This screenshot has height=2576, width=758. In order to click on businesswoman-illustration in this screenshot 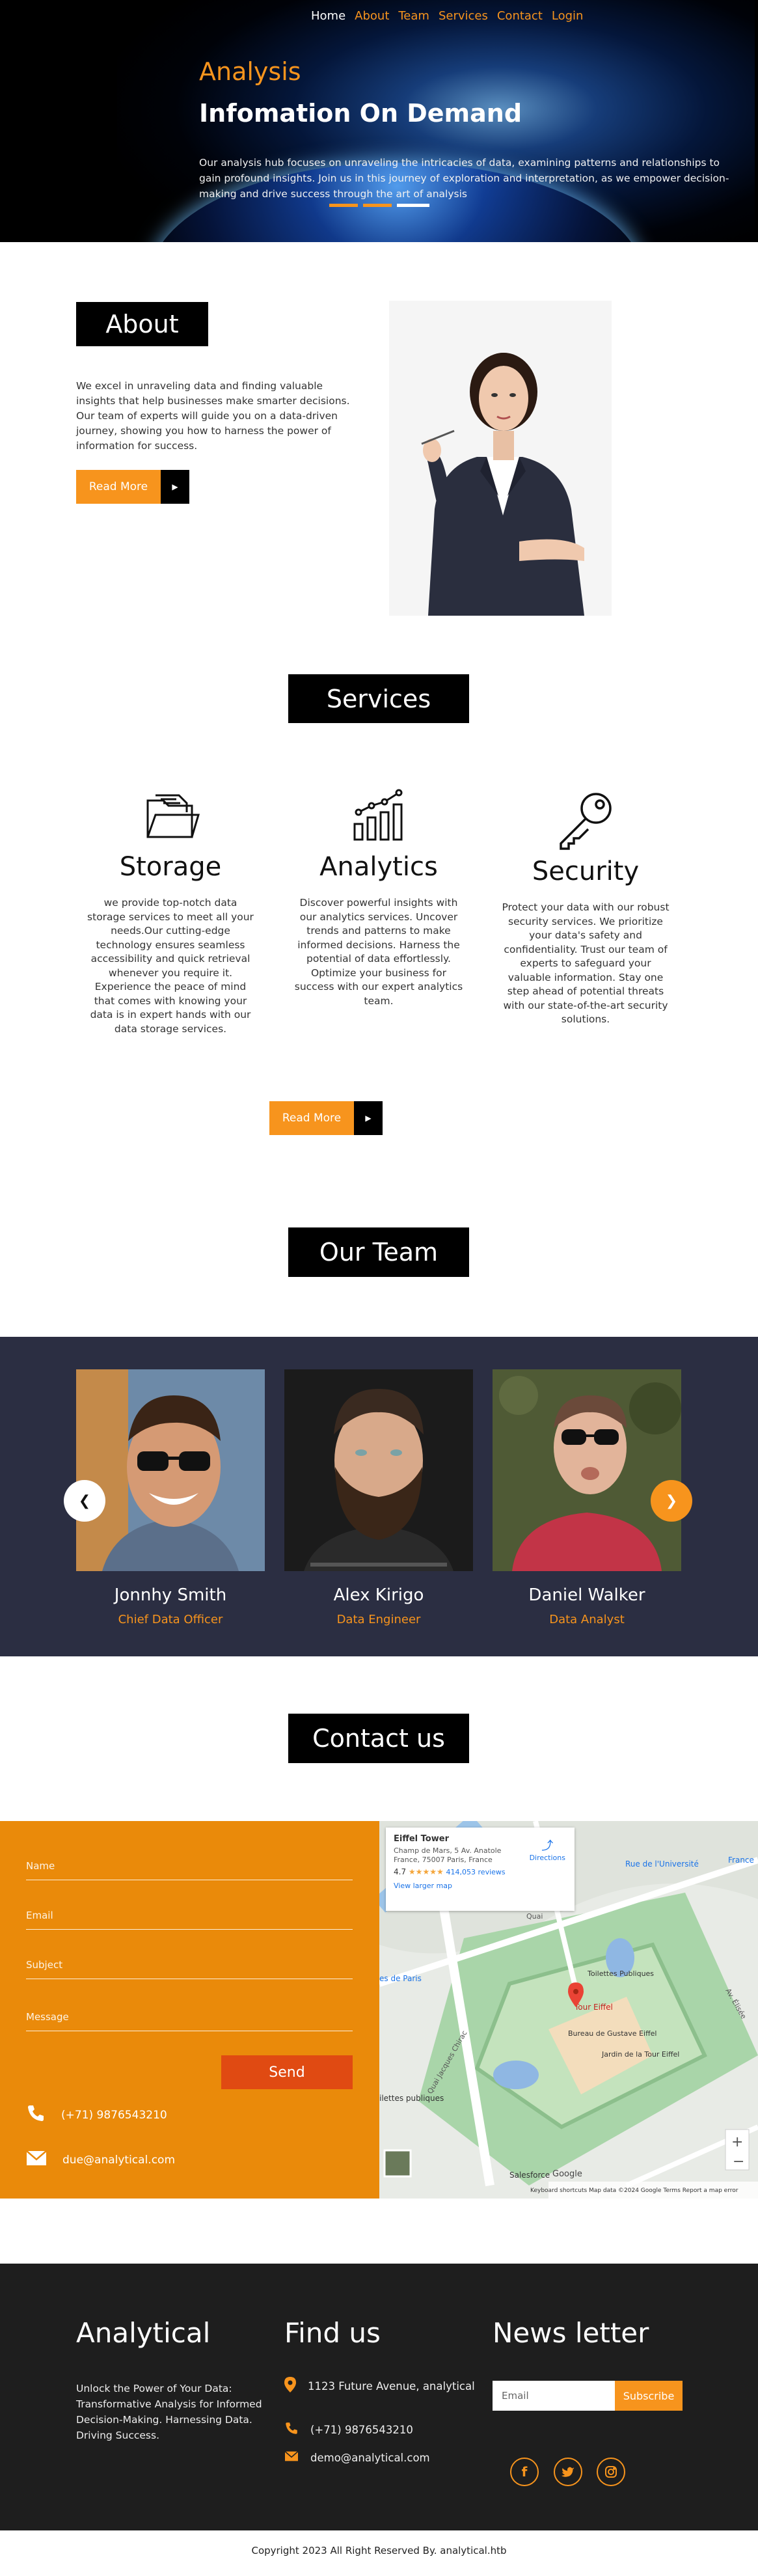, I will do `click(500, 459)`.